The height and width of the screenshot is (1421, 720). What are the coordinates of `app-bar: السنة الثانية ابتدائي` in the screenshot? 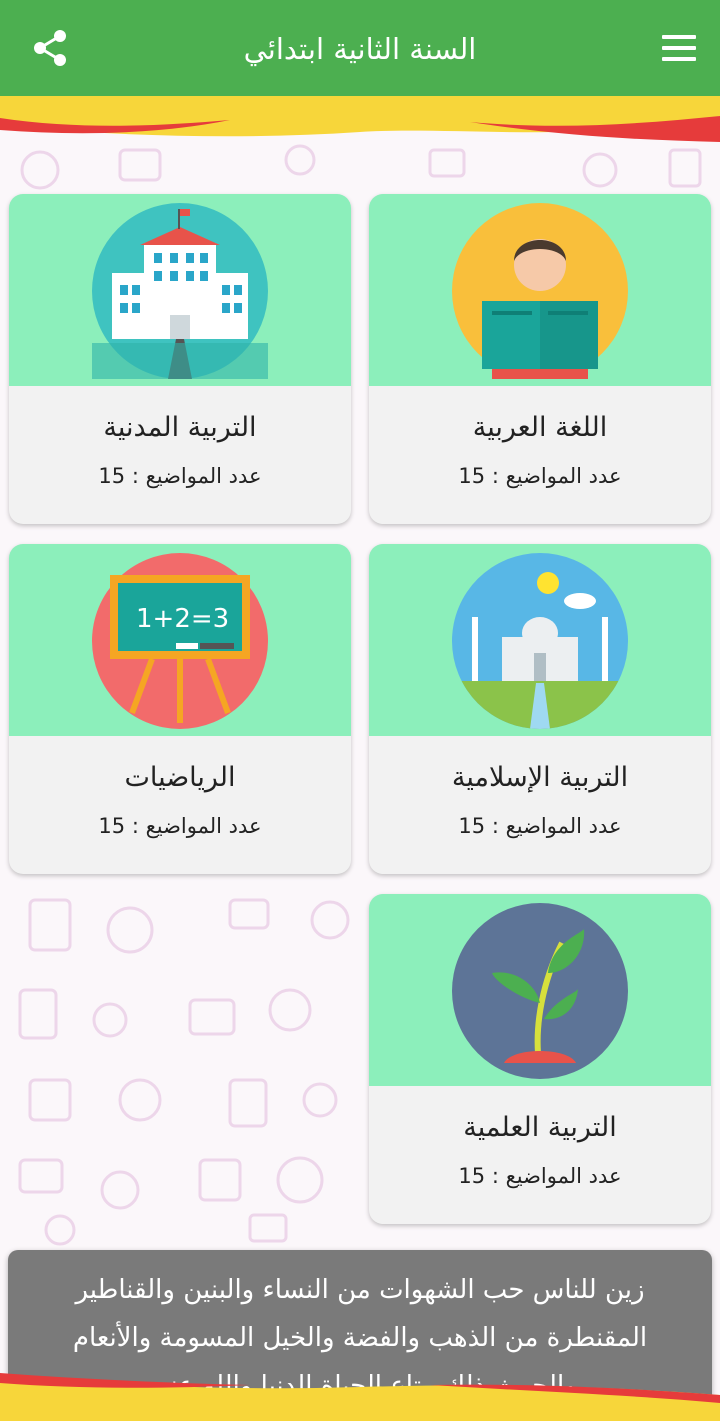 It's located at (360, 48).